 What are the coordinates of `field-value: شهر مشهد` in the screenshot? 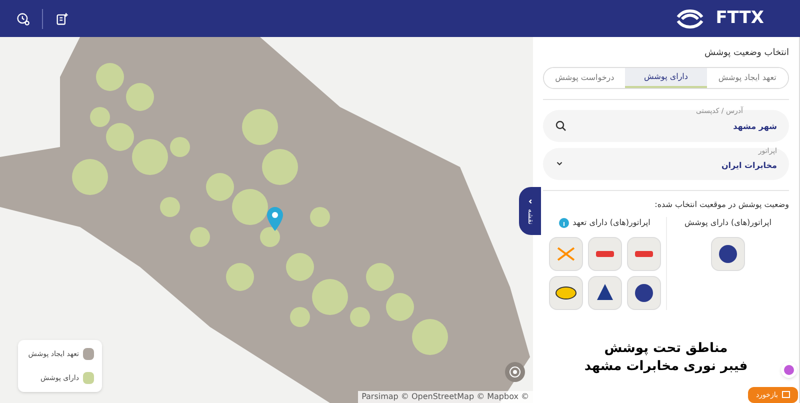 It's located at (755, 127).